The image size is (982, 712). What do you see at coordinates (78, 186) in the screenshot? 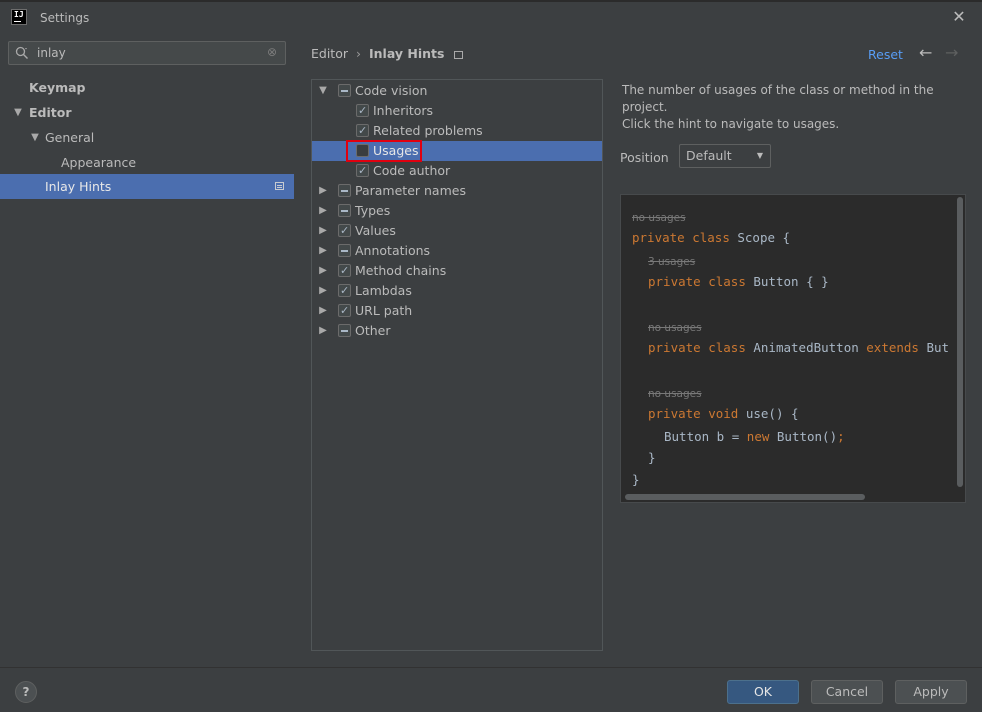
I see `sidebar-item-label: Inlay Hints` at bounding box center [78, 186].